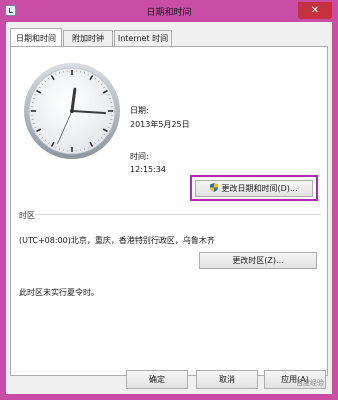 The image size is (338, 400). Describe the element at coordinates (143, 38) in the screenshot. I see `tab-internet-time: Internet 时间` at that location.